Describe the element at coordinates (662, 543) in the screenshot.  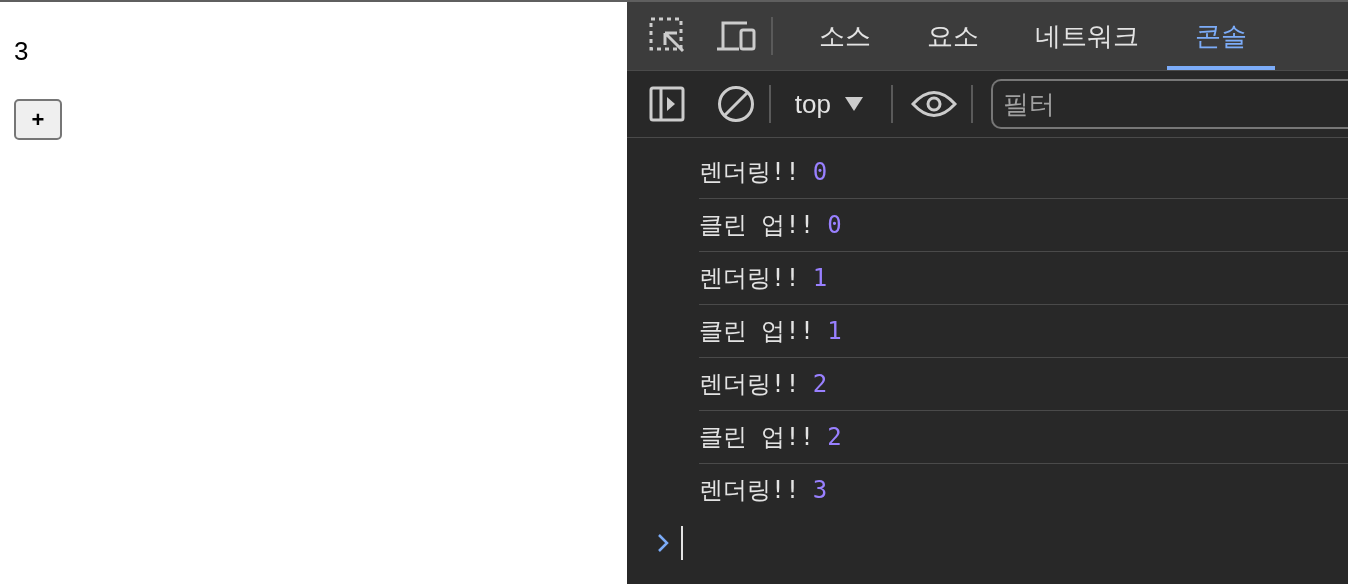
I see `prompt-chevron-icon` at that location.